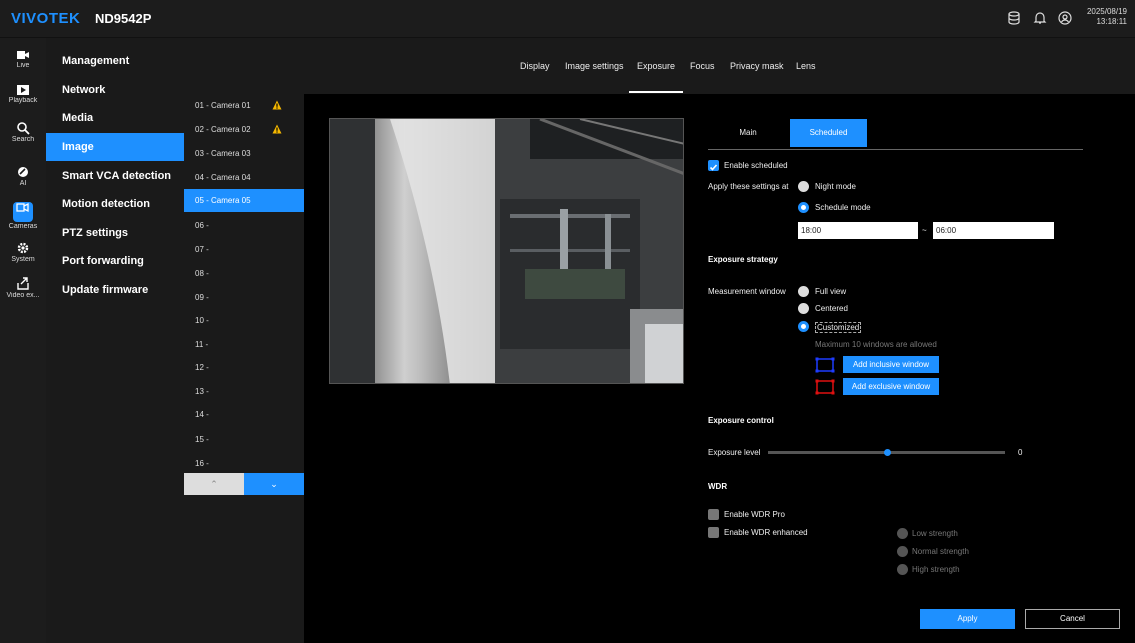 The width and height of the screenshot is (1135, 643). I want to click on menu-item-media: Media, so click(115, 118).